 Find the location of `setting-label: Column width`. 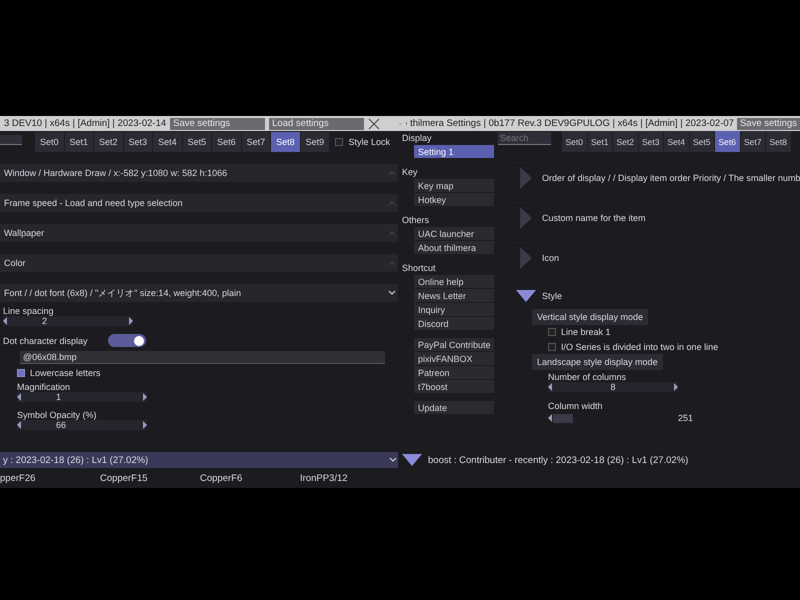

setting-label: Column width is located at coordinates (576, 406).